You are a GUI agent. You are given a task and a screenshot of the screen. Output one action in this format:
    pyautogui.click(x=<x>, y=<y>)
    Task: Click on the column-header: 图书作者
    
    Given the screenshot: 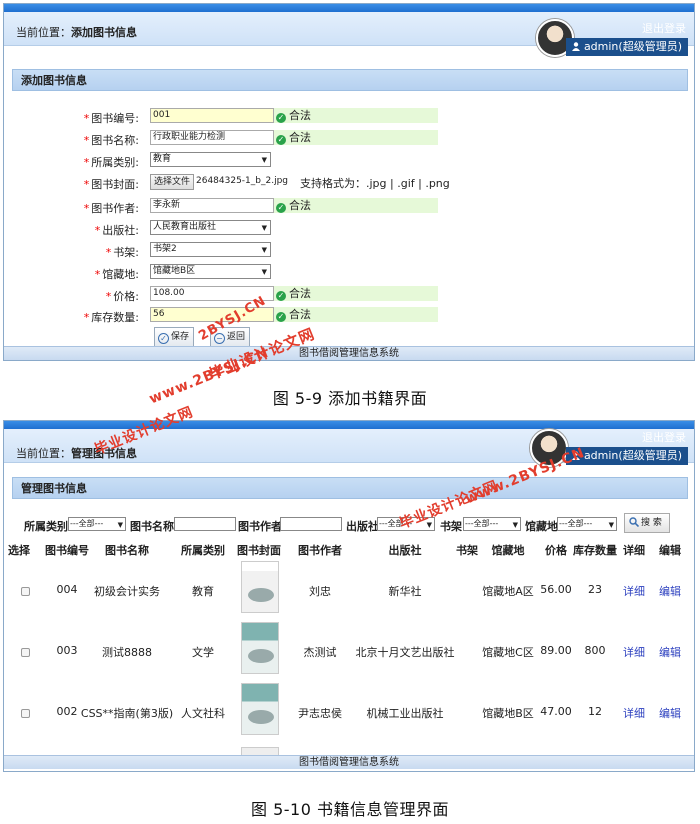 What is the action you would take?
    pyautogui.click(x=320, y=550)
    